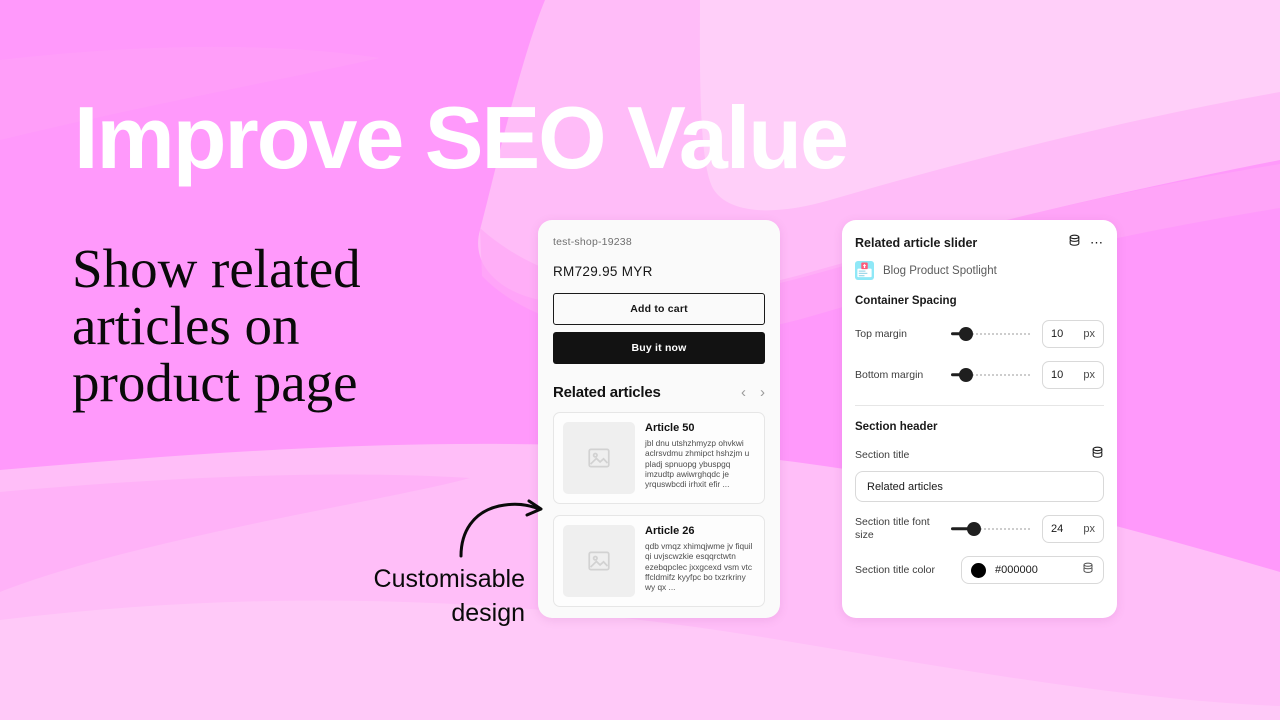 Image resolution: width=1280 pixels, height=720 pixels. Describe the element at coordinates (449, 579) in the screenshot. I see `annotation-caption-line1: Customisable` at that location.